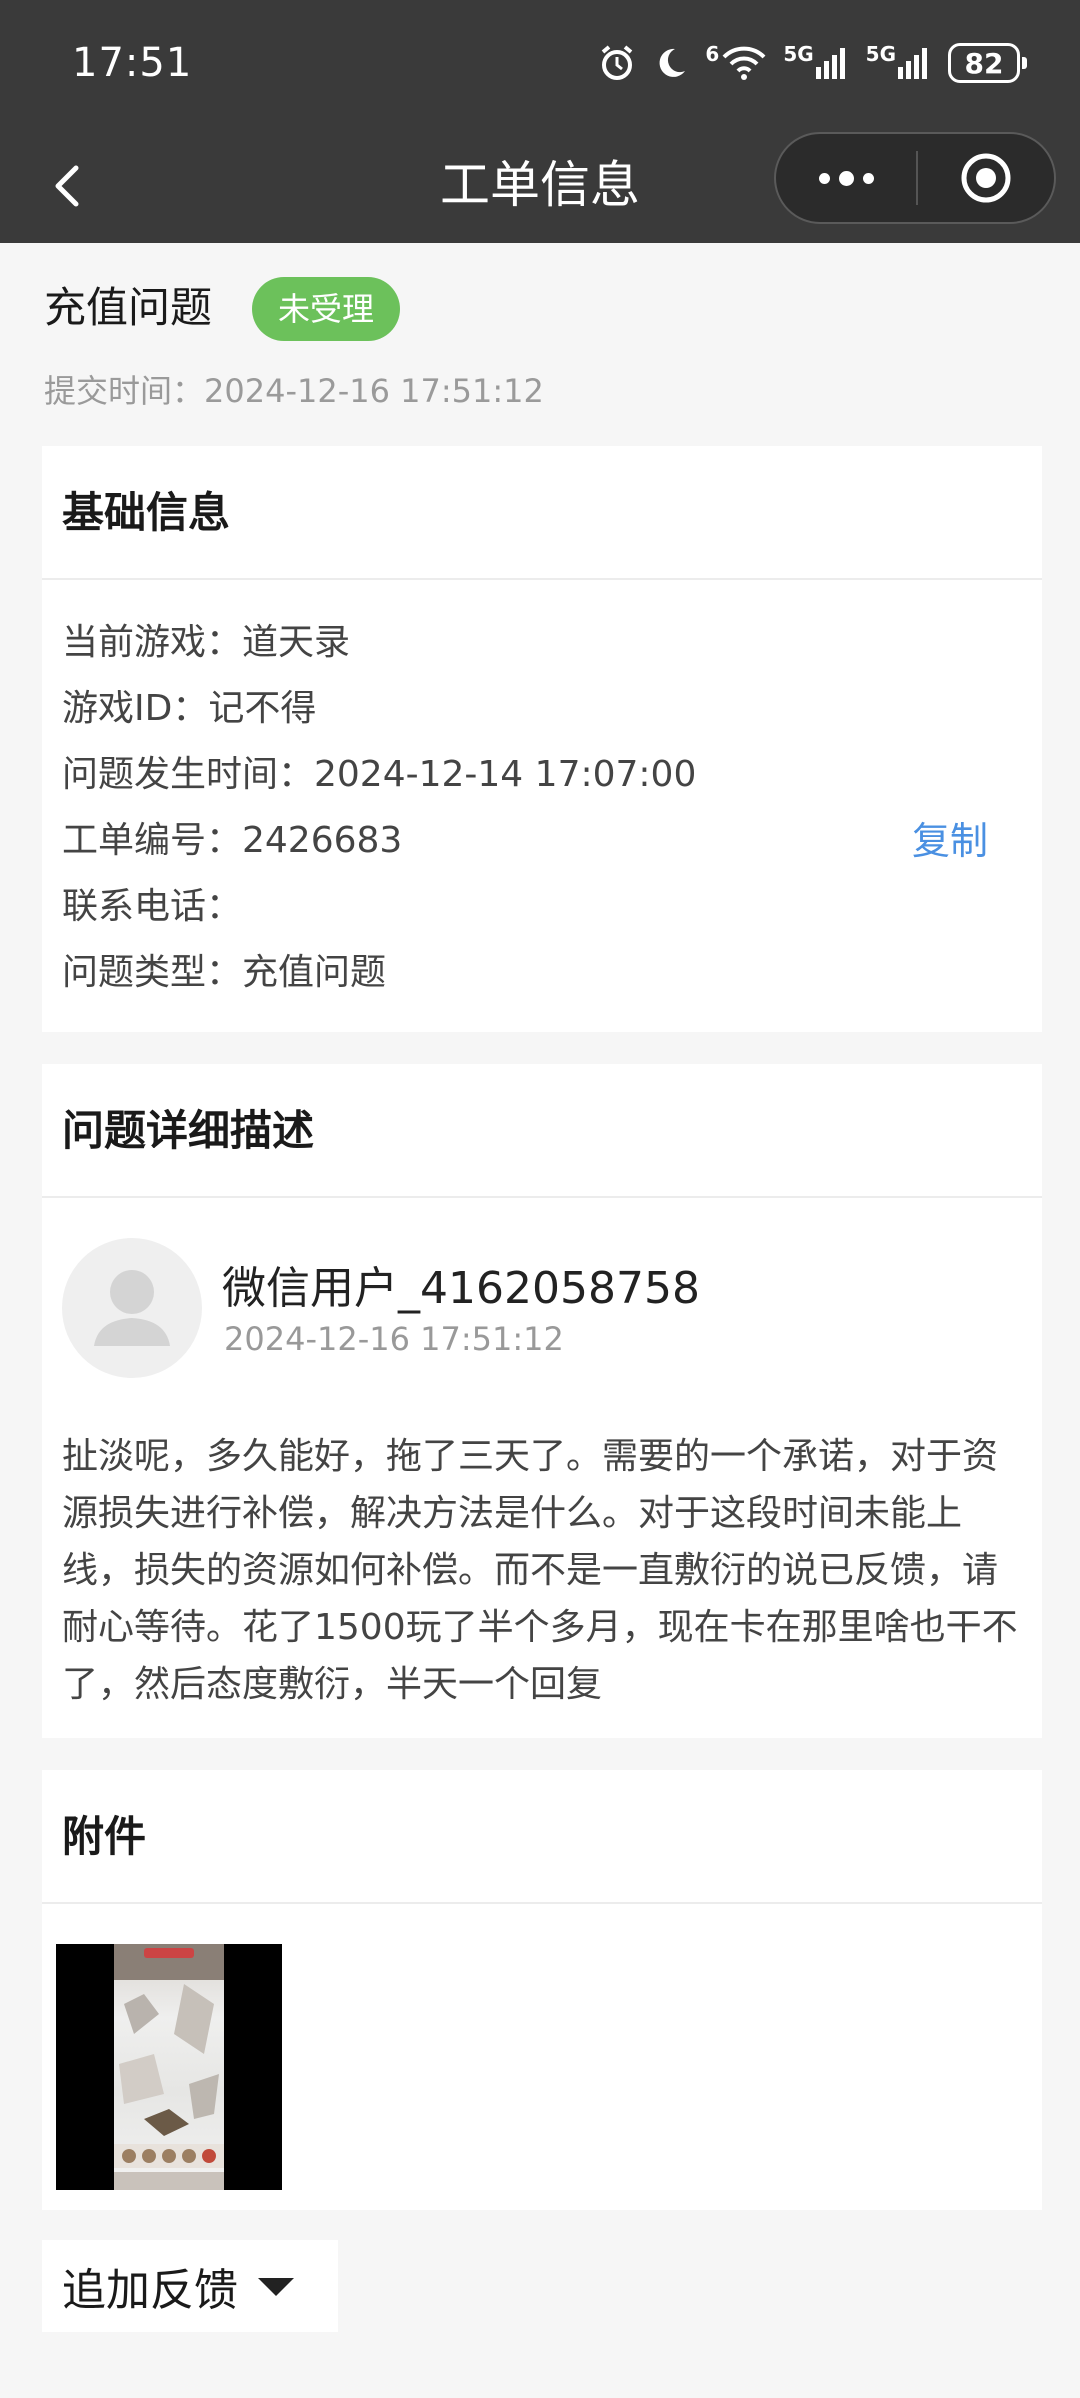 The height and width of the screenshot is (2398, 1080). I want to click on battery-level: 82, so click(984, 63).